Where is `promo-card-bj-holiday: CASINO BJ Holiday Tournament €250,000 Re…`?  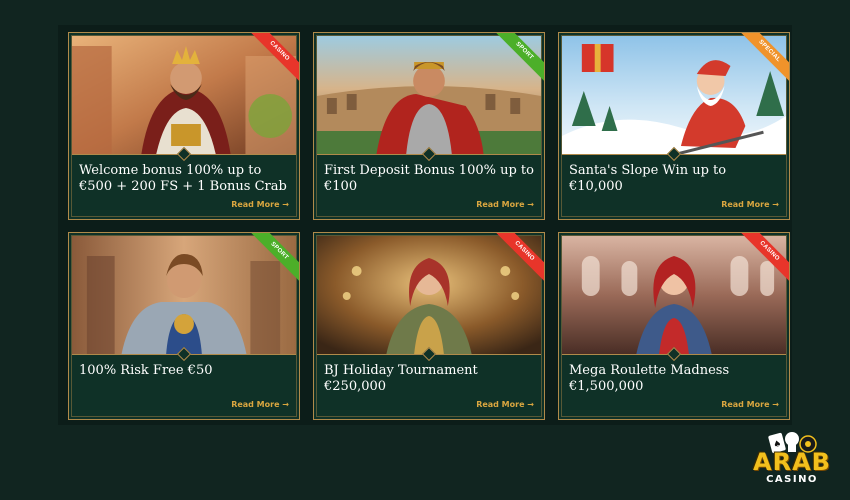
promo-card-bj-holiday: CASINO BJ Holiday Tournament €250,000 Re… is located at coordinates (429, 326).